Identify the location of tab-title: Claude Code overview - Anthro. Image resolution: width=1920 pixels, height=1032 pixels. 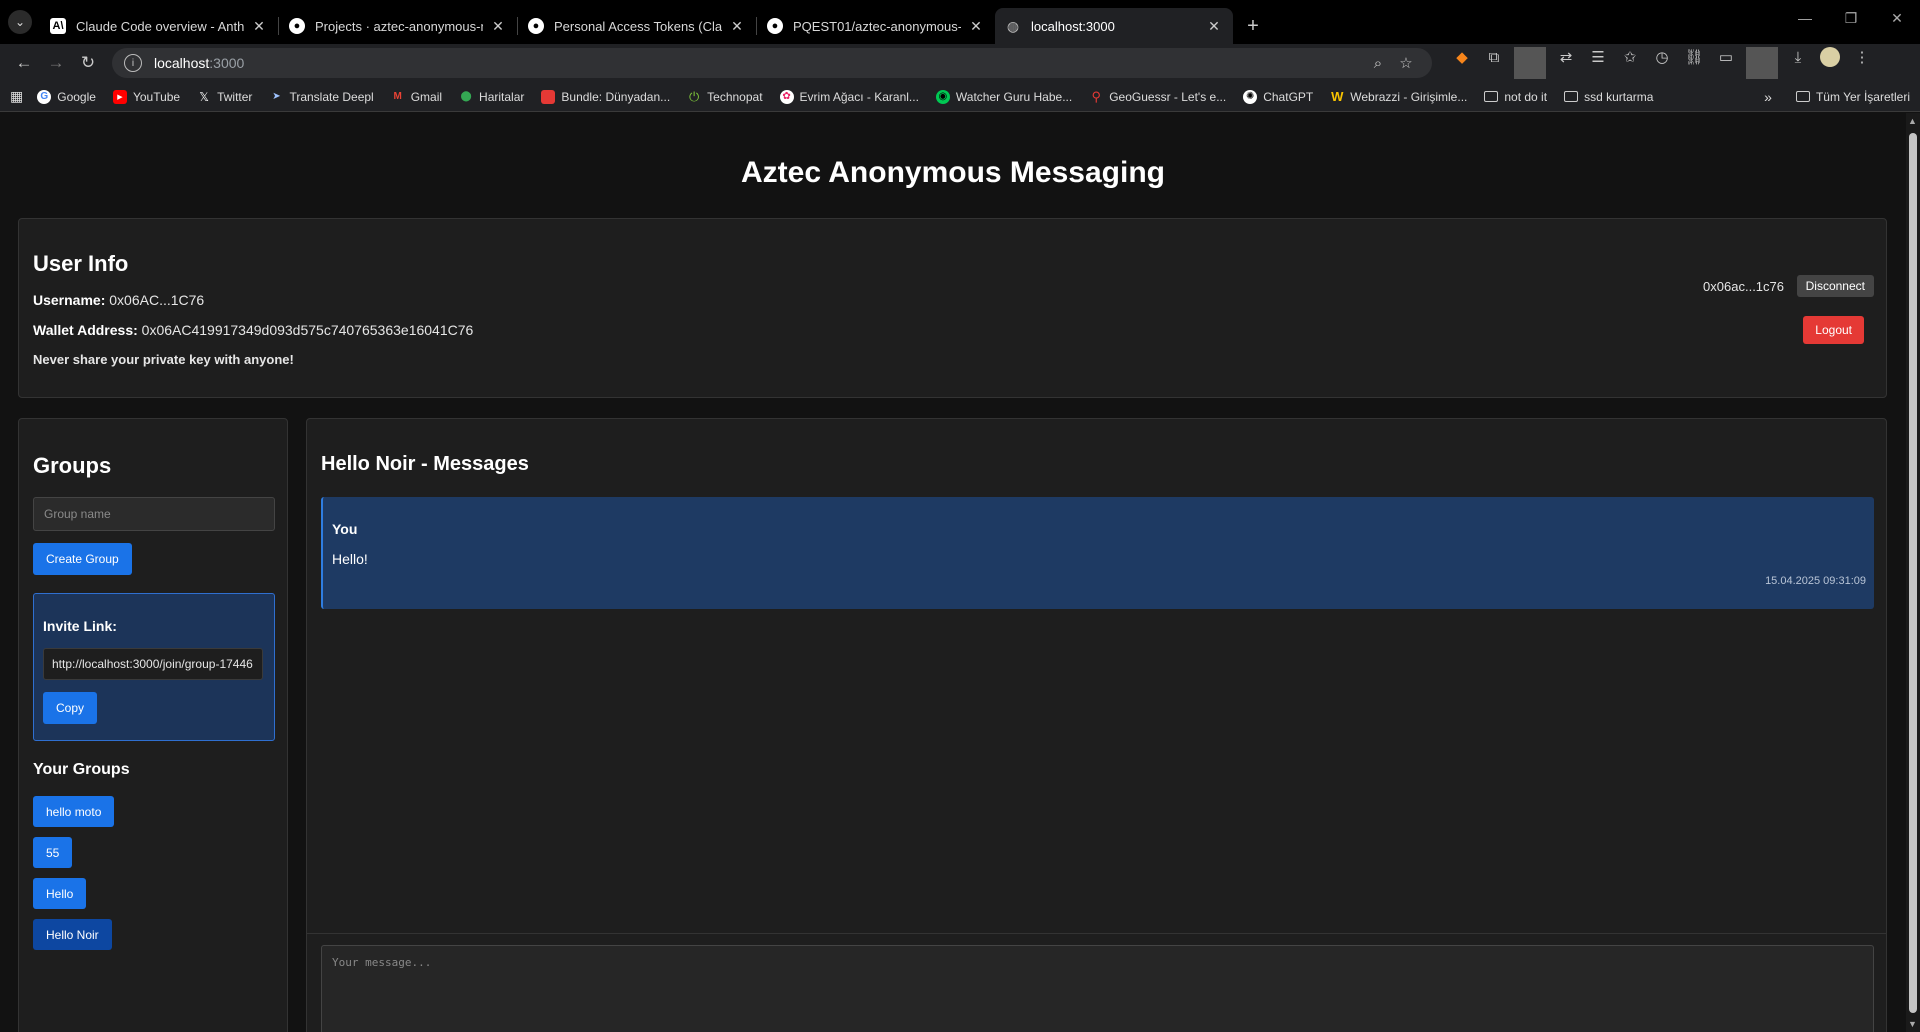
(160, 26).